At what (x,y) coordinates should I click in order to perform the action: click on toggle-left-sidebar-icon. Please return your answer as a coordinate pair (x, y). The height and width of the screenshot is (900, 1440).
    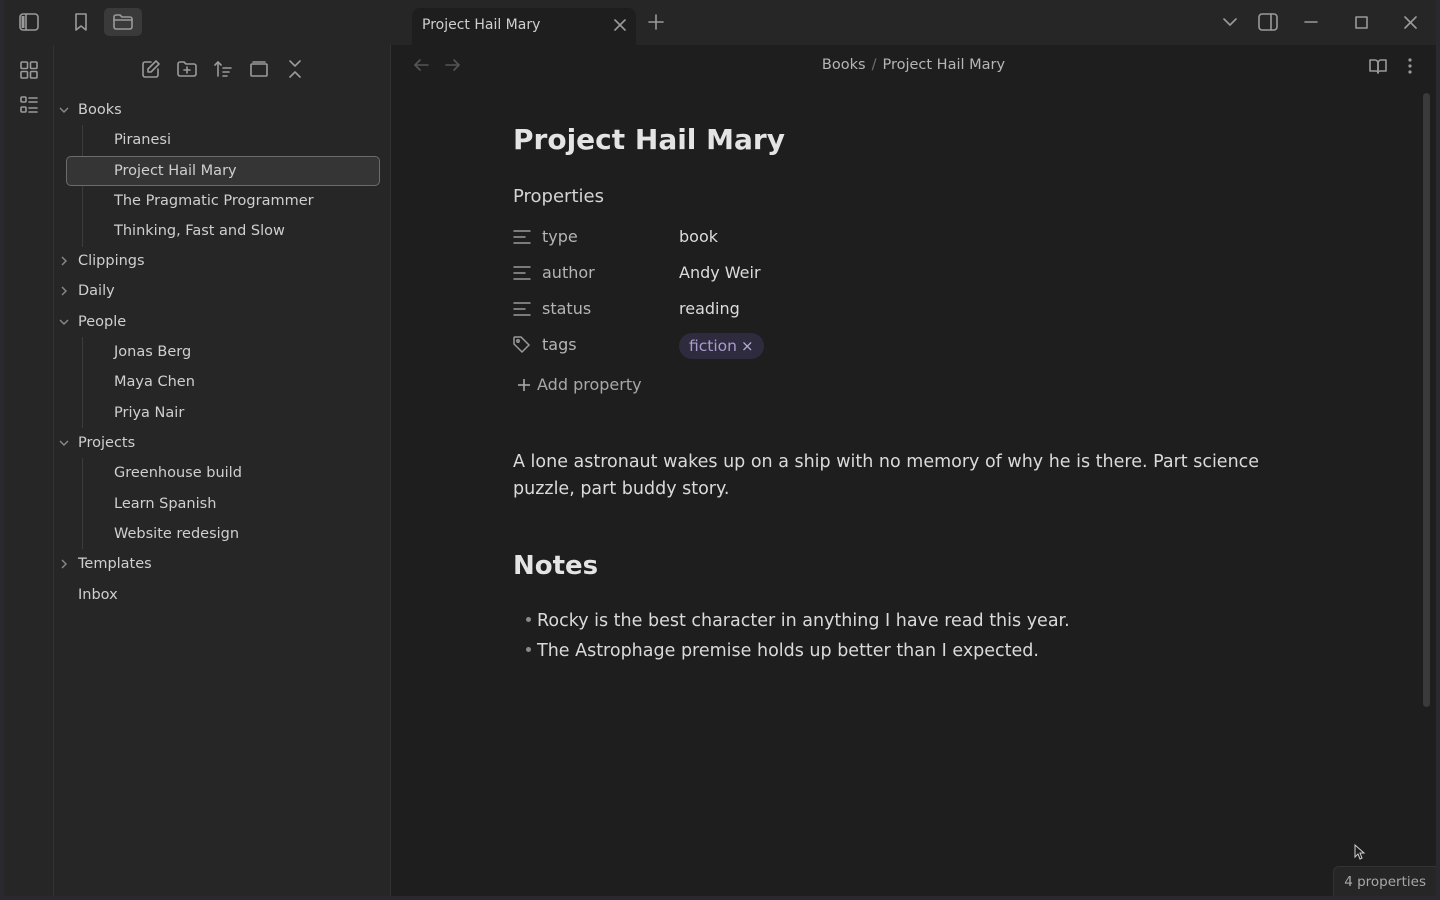
    Looking at the image, I should click on (29, 22).